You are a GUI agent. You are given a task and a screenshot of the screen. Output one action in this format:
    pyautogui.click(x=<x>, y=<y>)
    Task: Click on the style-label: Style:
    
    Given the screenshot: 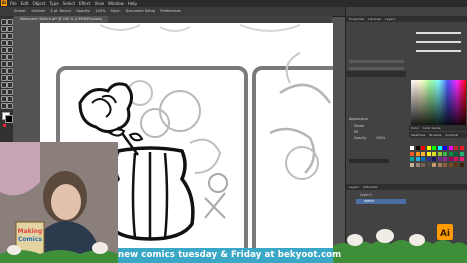 What is the action you would take?
    pyautogui.click(x=115, y=11)
    